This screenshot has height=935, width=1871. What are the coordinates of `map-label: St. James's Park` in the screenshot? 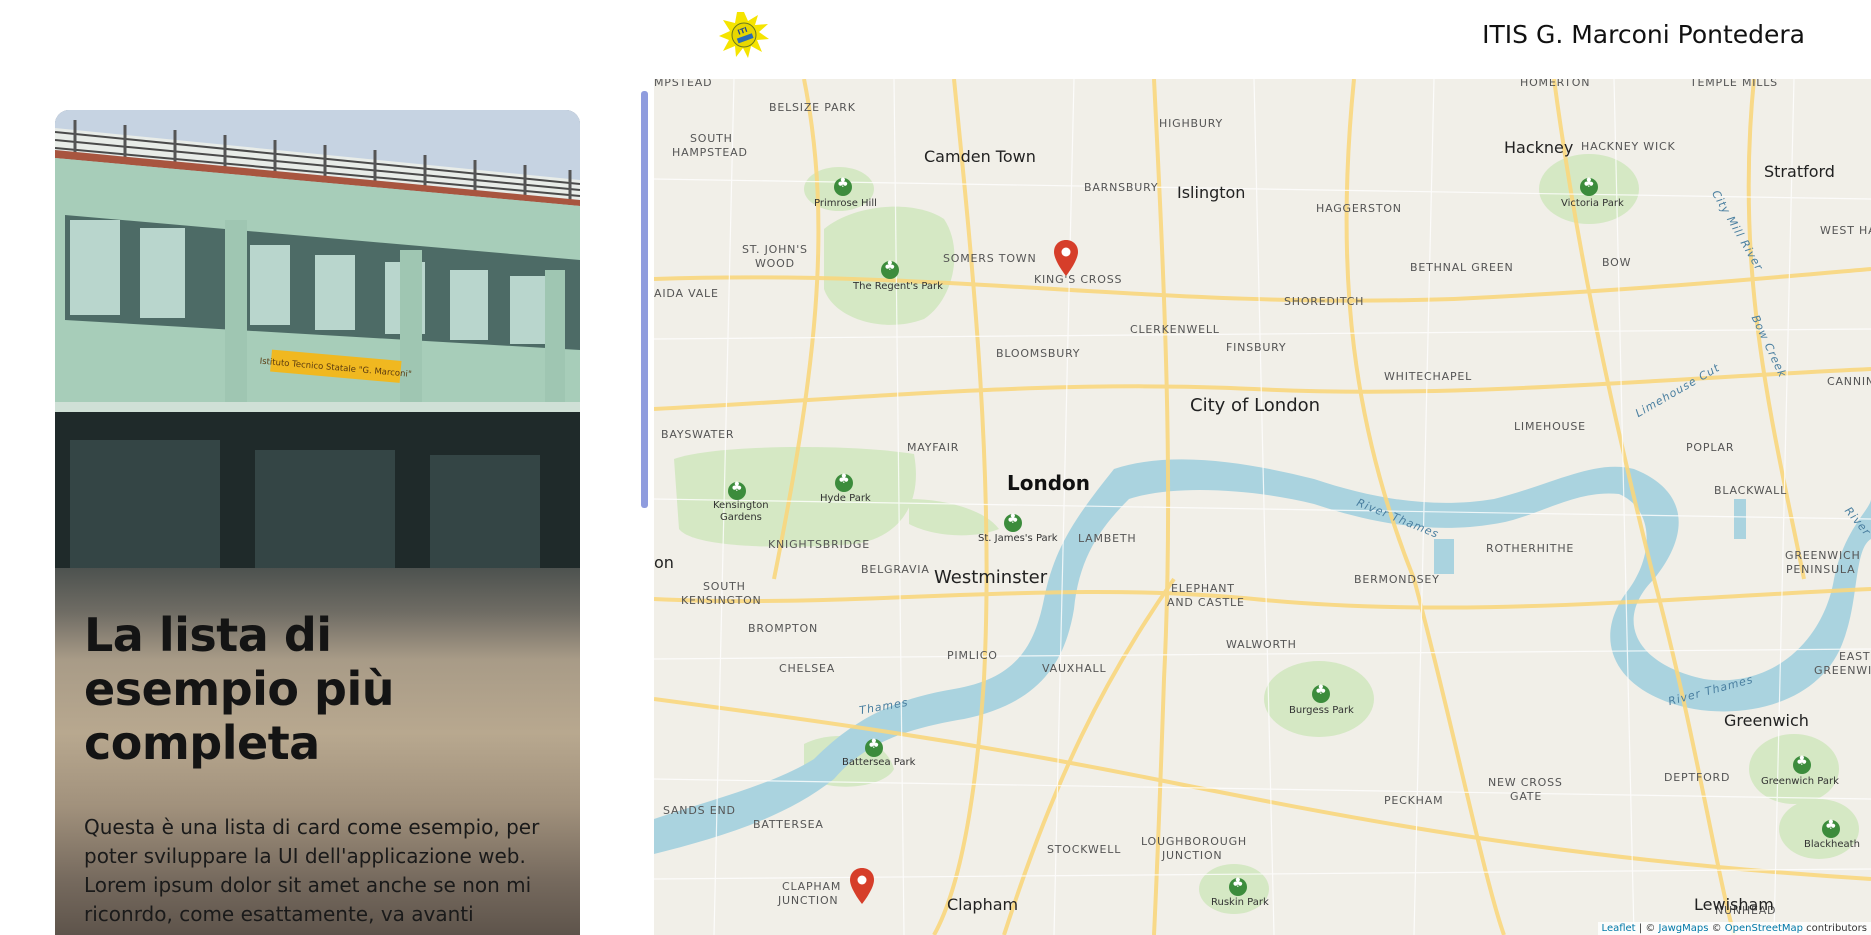 It's located at (1018, 538).